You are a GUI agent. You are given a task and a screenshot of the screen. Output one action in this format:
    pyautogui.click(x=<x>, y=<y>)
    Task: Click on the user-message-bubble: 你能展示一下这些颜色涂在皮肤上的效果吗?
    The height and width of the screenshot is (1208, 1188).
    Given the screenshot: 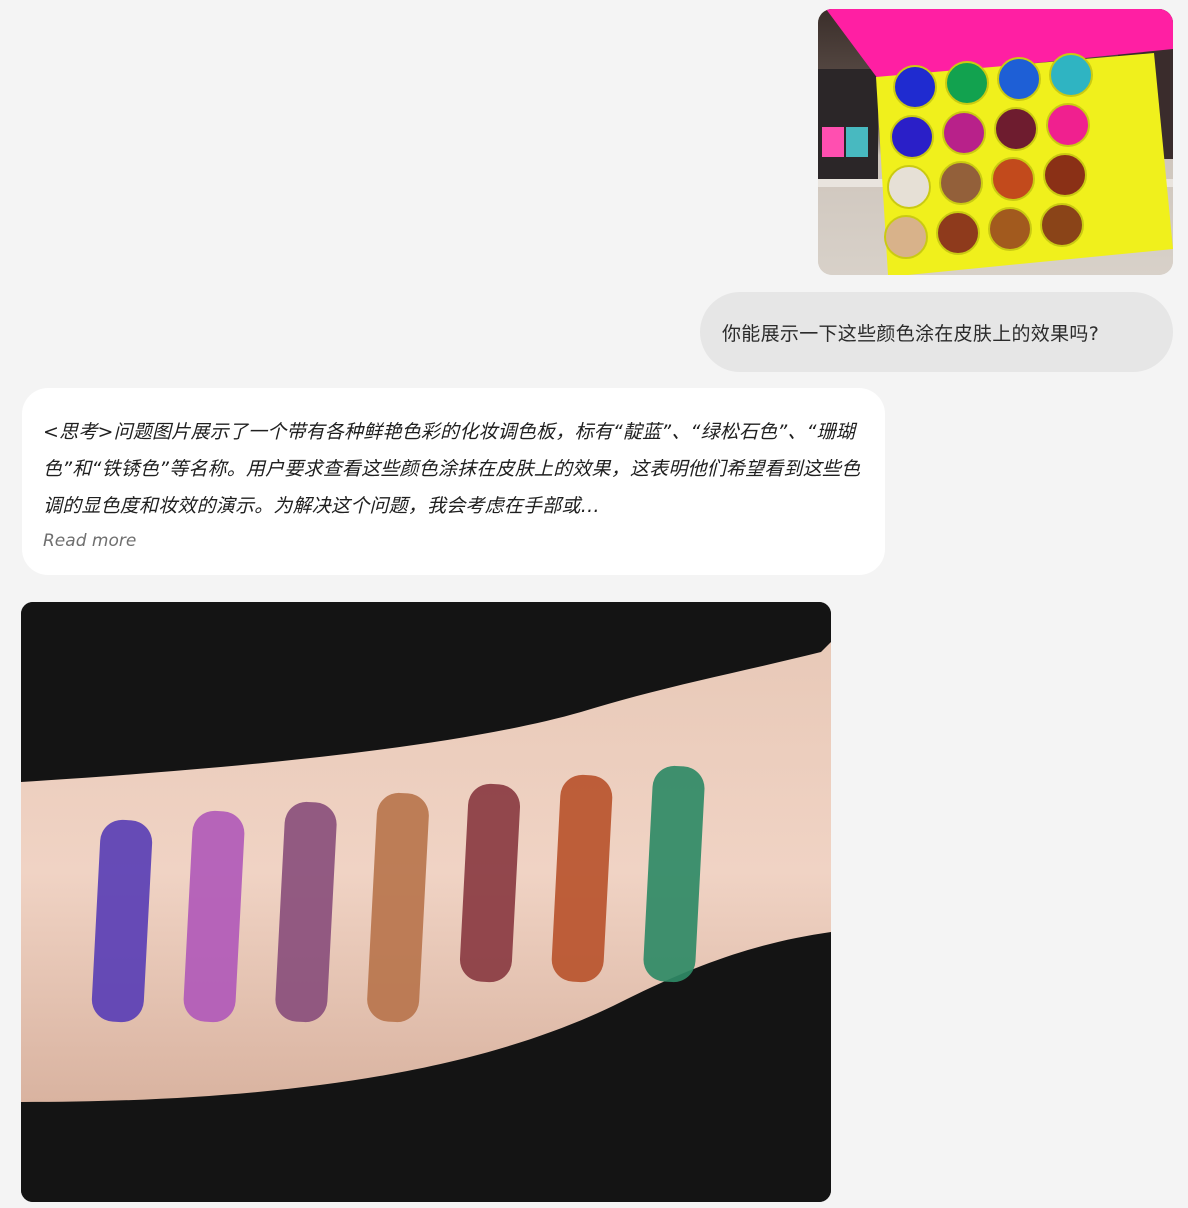 What is the action you would take?
    pyautogui.click(x=936, y=332)
    